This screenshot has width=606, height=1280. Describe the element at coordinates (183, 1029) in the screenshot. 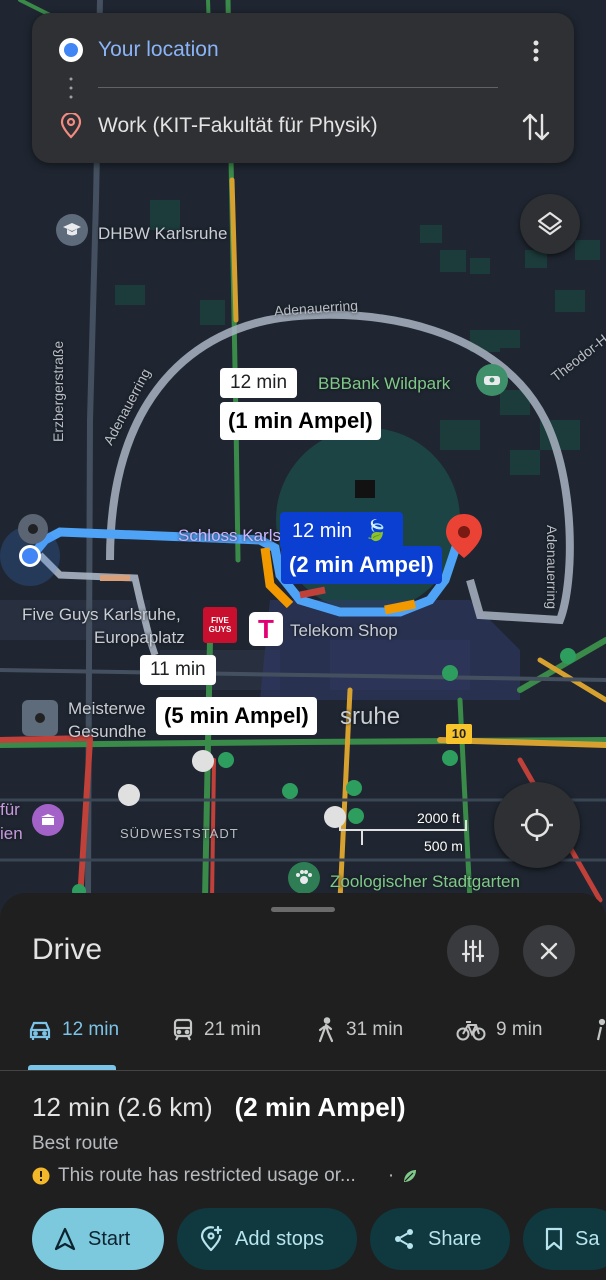

I see `transit-icon` at that location.